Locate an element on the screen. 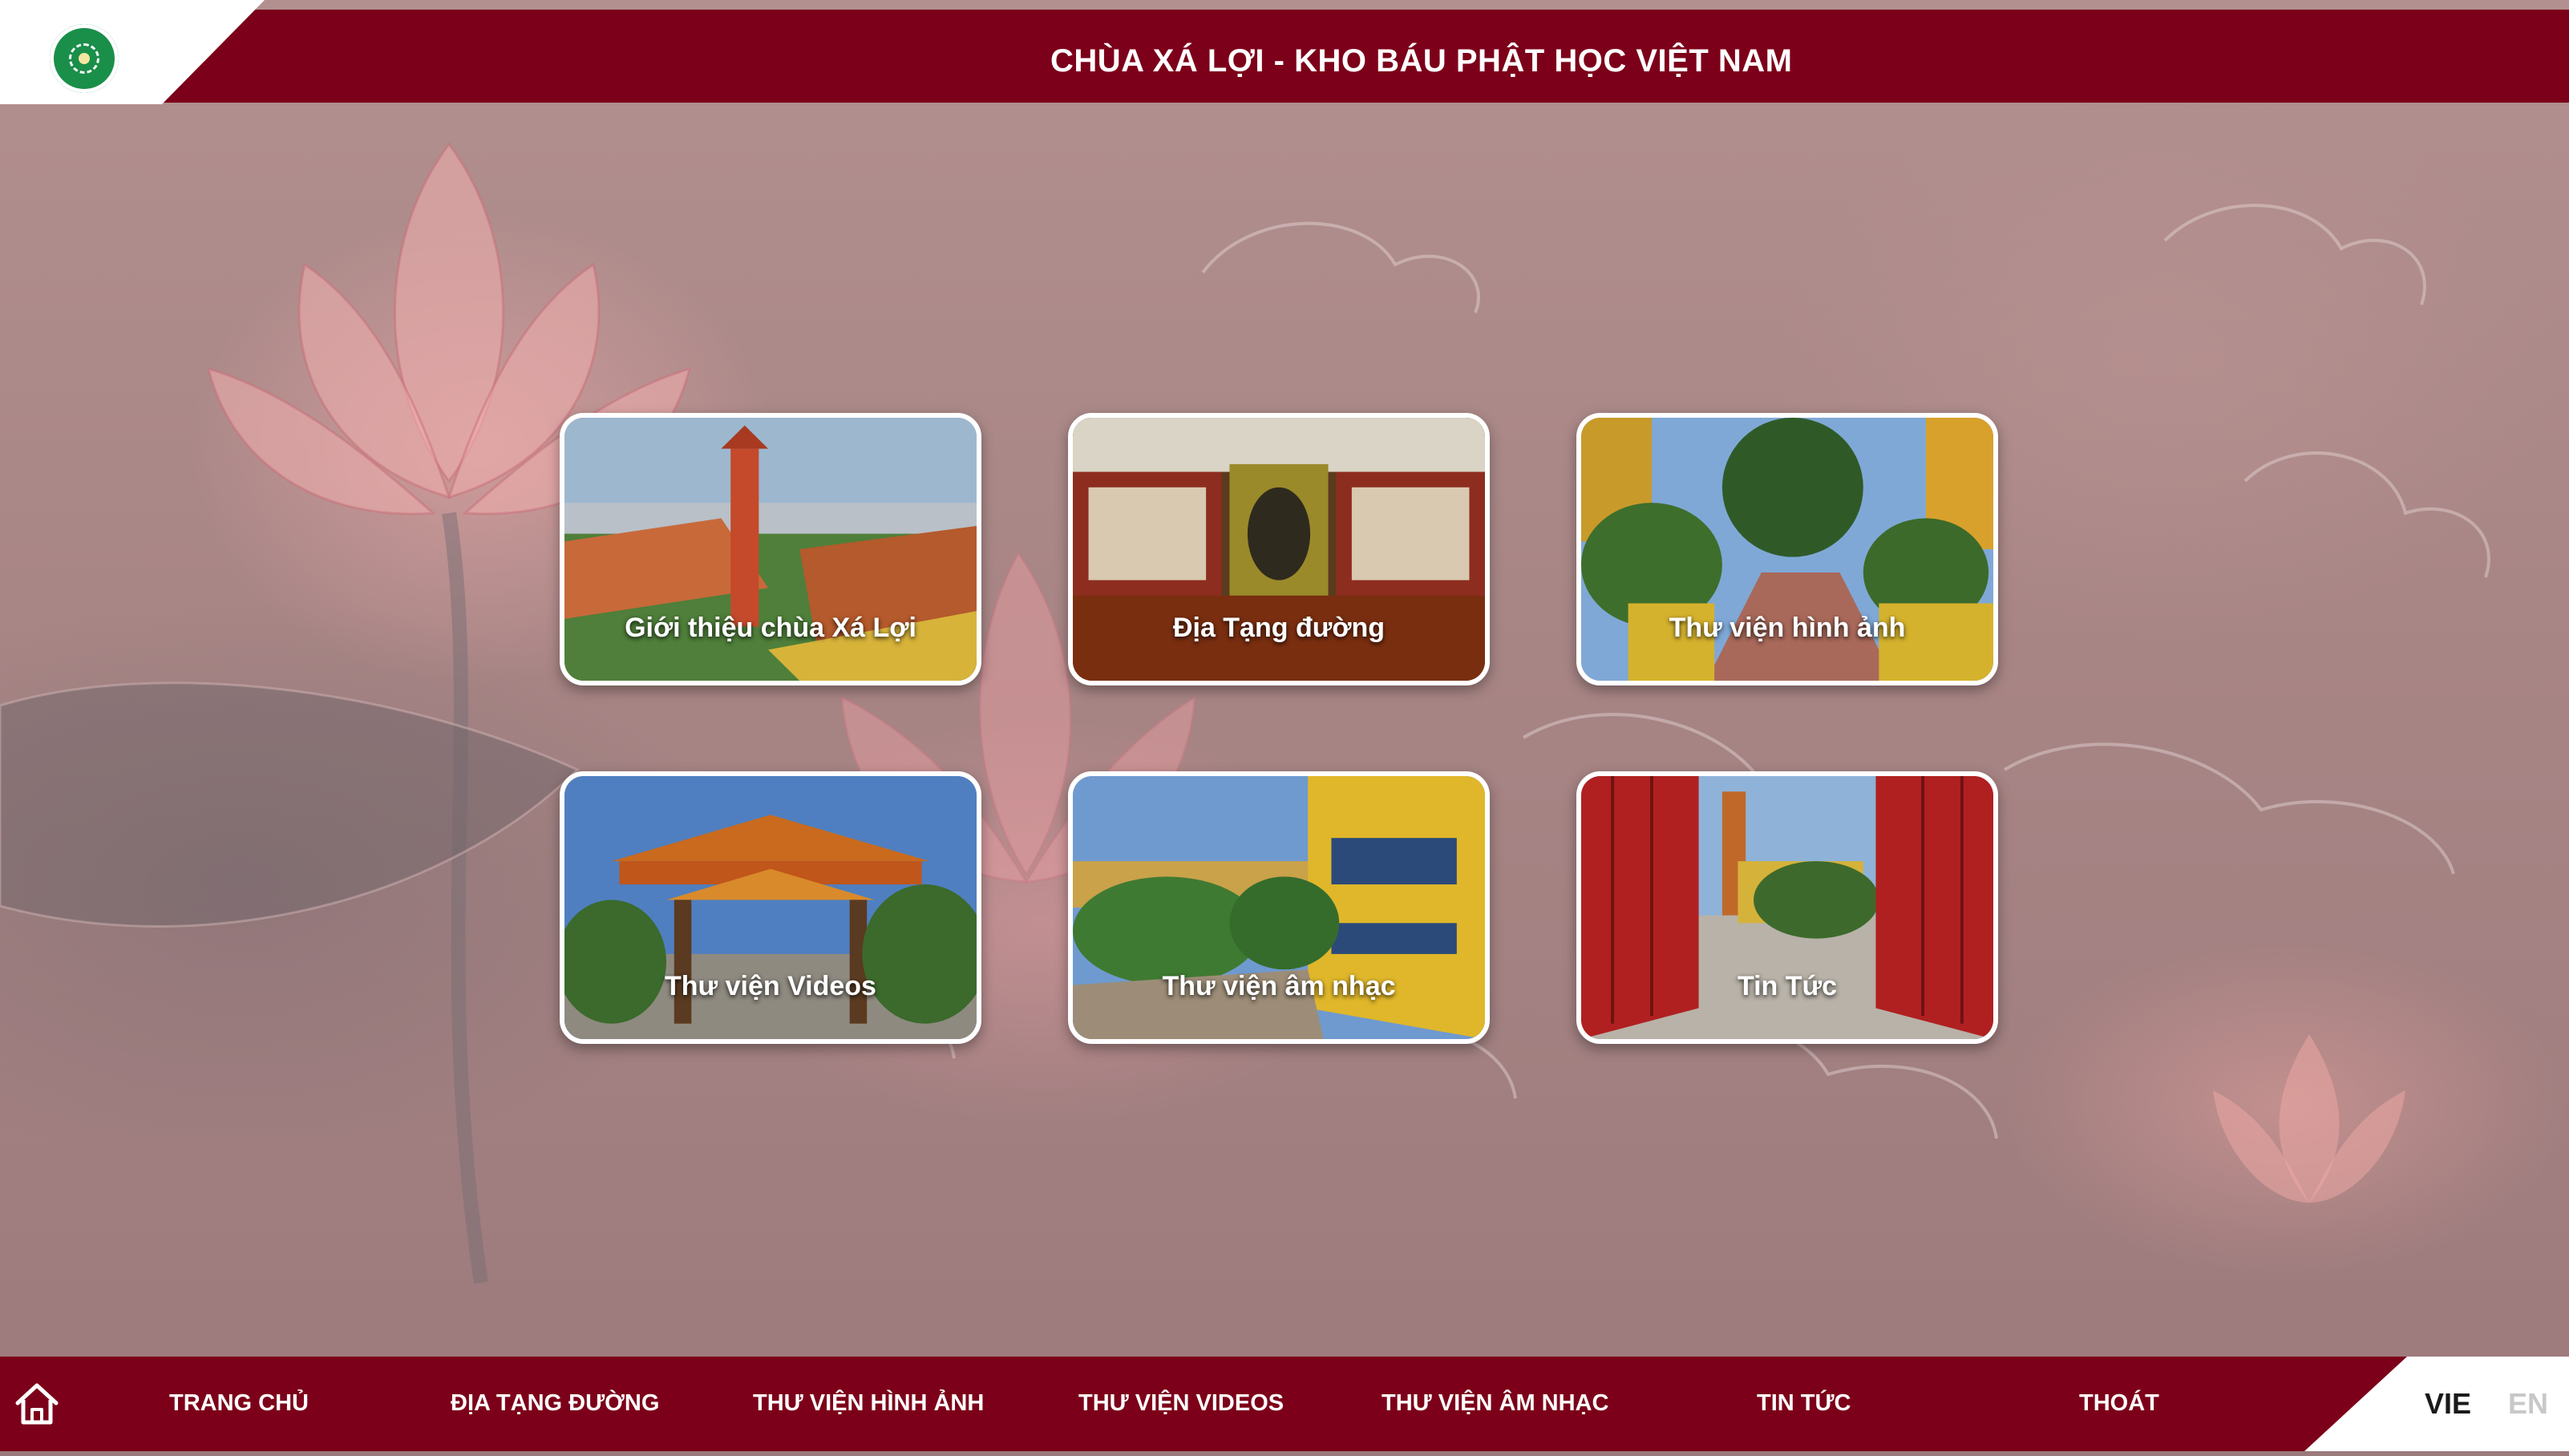 The height and width of the screenshot is (1456, 2569). tile-label: Thư viện hình ảnh is located at coordinates (1787, 628).